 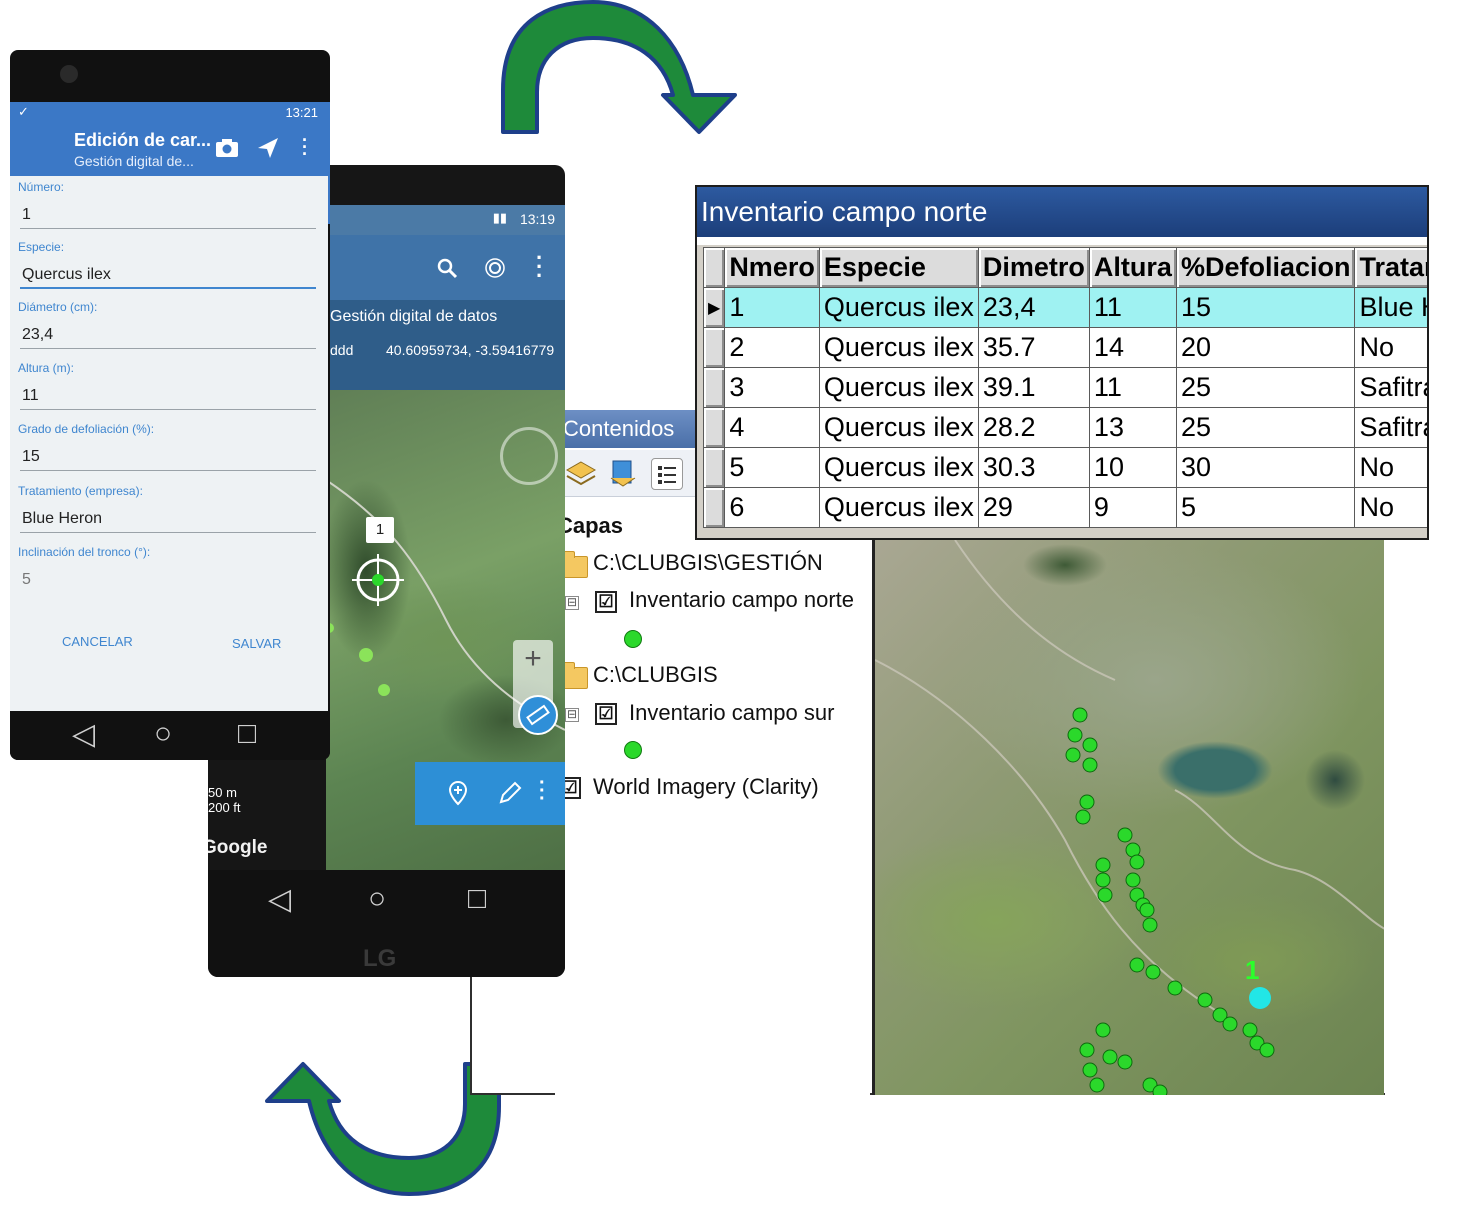 What do you see at coordinates (1390, 267) in the screenshot?
I see `column-header: Tratamiento` at bounding box center [1390, 267].